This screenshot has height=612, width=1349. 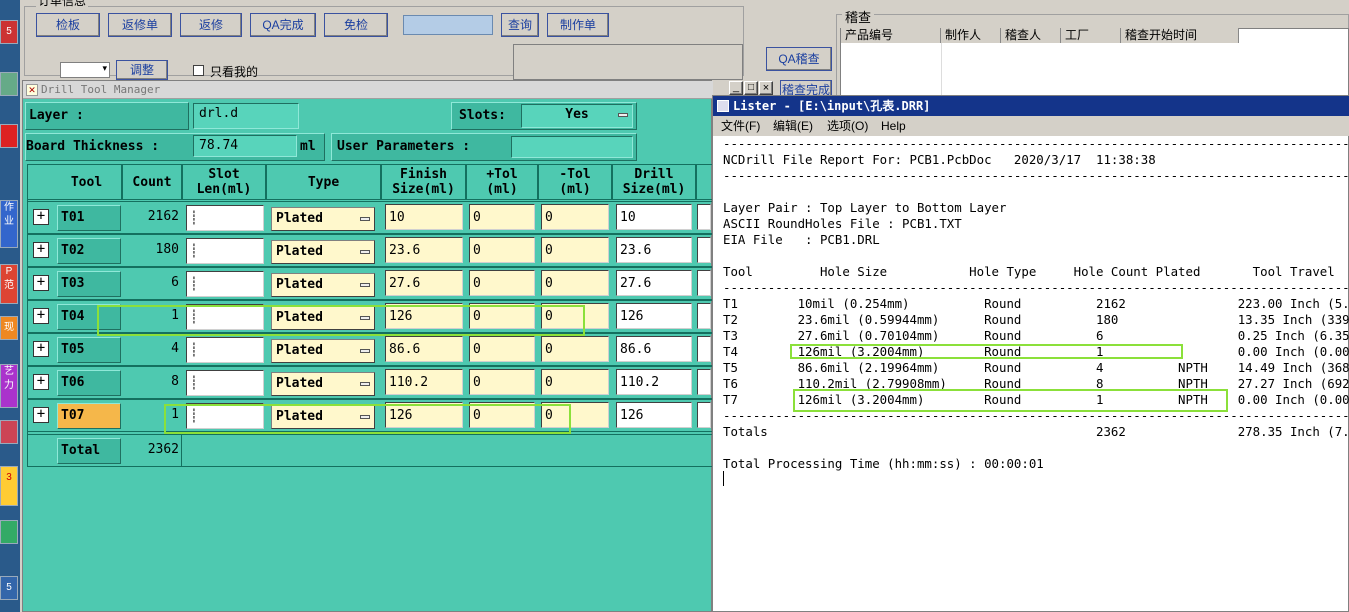 What do you see at coordinates (9, 284) in the screenshot?
I see `taskbar-ppt-icon: P 范` at bounding box center [9, 284].